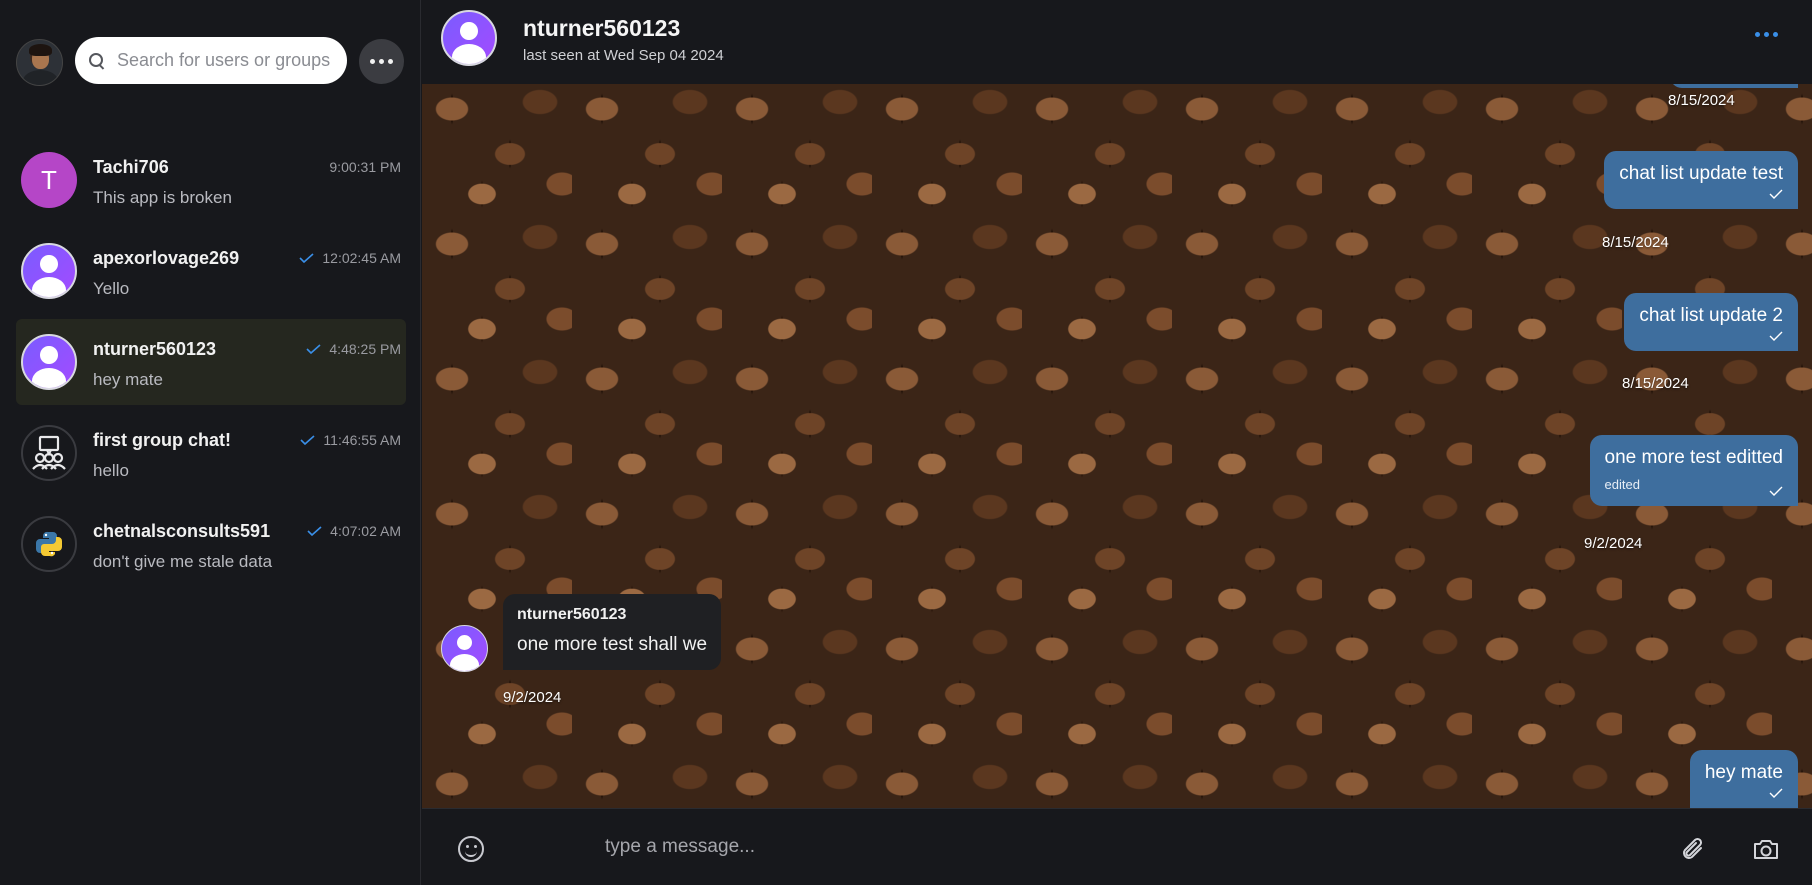 This screenshot has width=1812, height=885. I want to click on message-bubble-out, so click(1734, 86).